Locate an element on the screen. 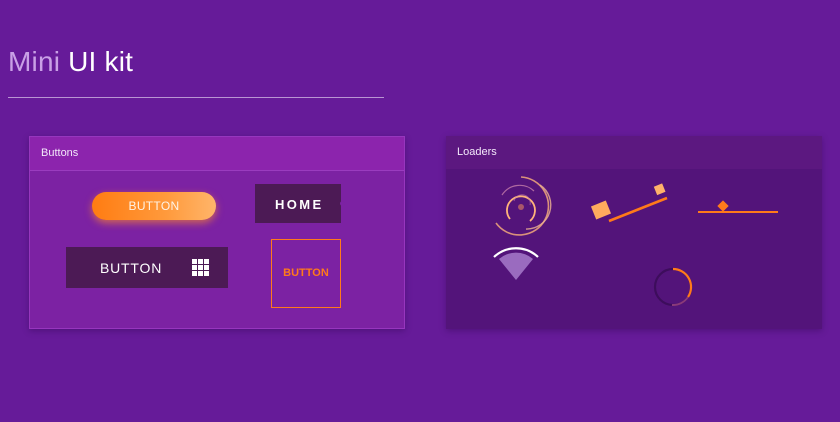  spiral-rings-loader is located at coordinates (523, 206).